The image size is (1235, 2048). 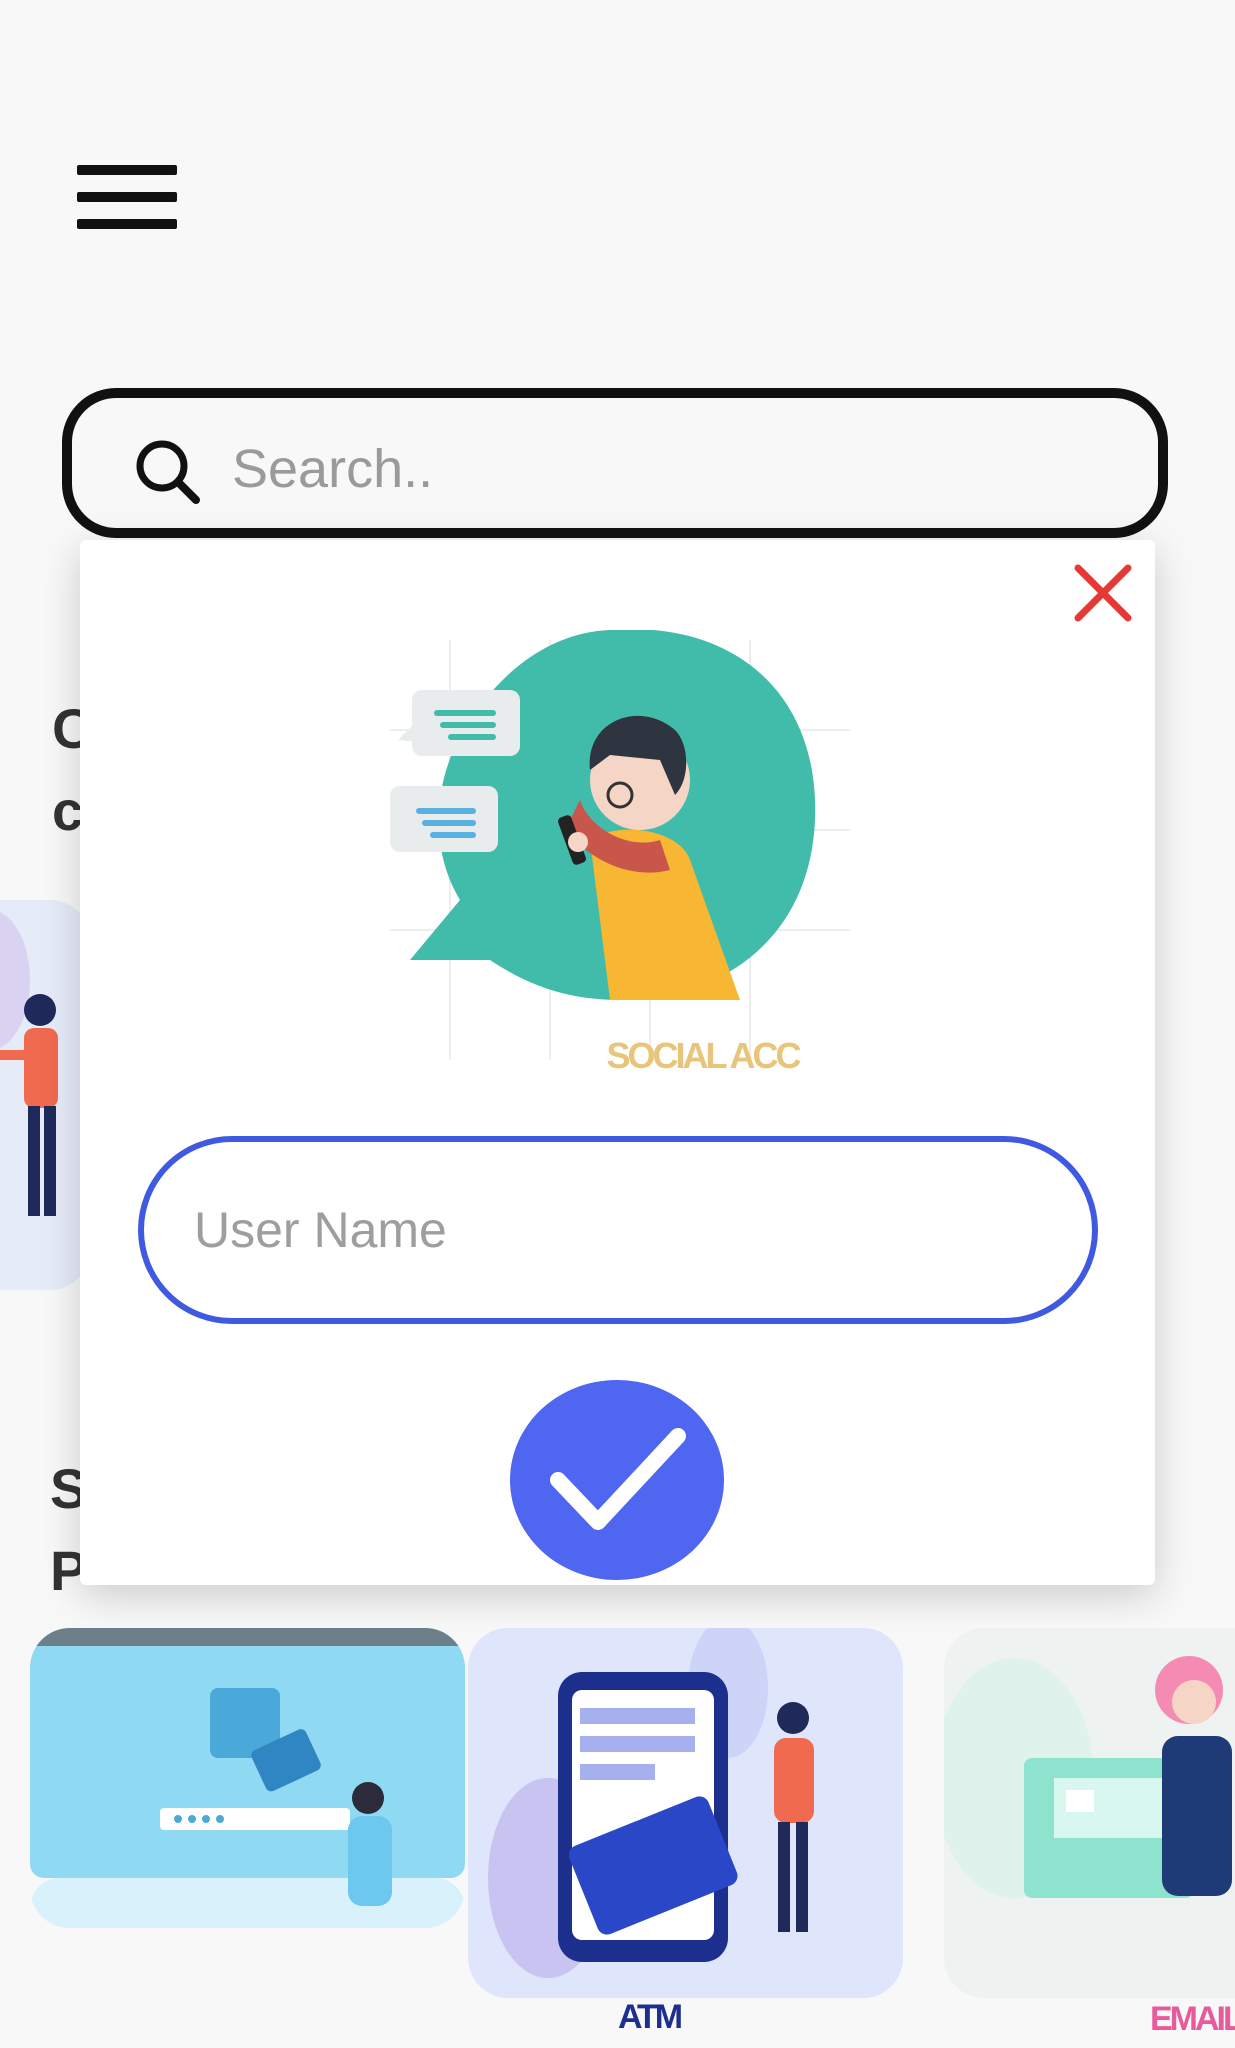 I want to click on search-bar: Search.., so click(x=615, y=463).